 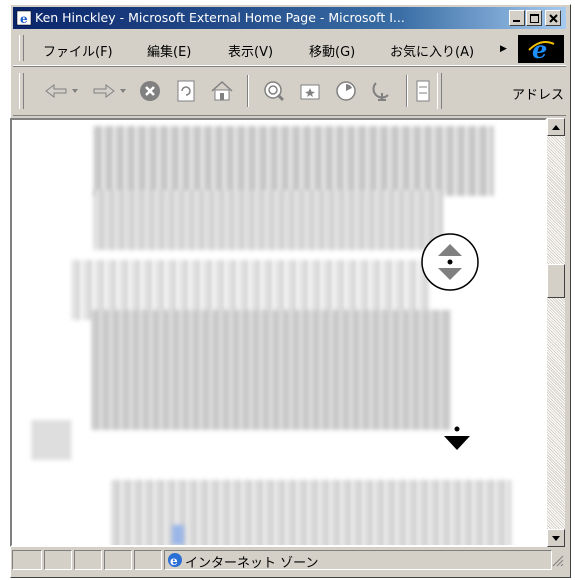 What do you see at coordinates (78, 50) in the screenshot?
I see `menu-file: ファイル(F)` at bounding box center [78, 50].